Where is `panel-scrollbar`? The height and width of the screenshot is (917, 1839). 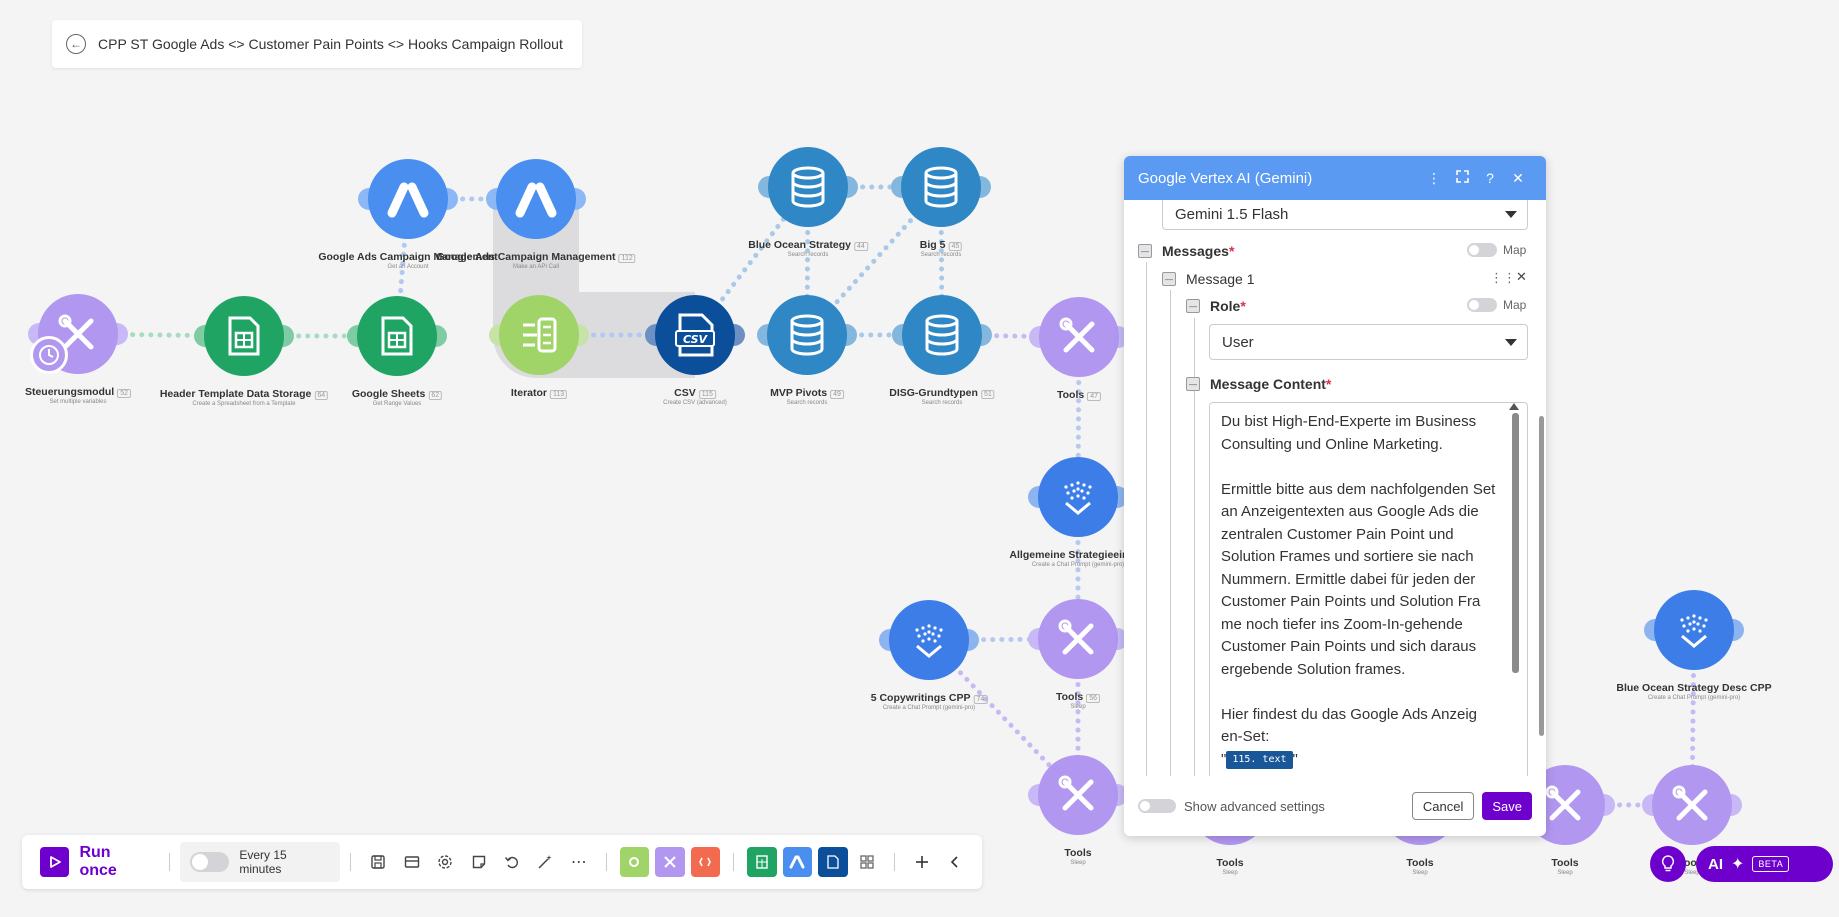
panel-scrollbar is located at coordinates (1541, 576).